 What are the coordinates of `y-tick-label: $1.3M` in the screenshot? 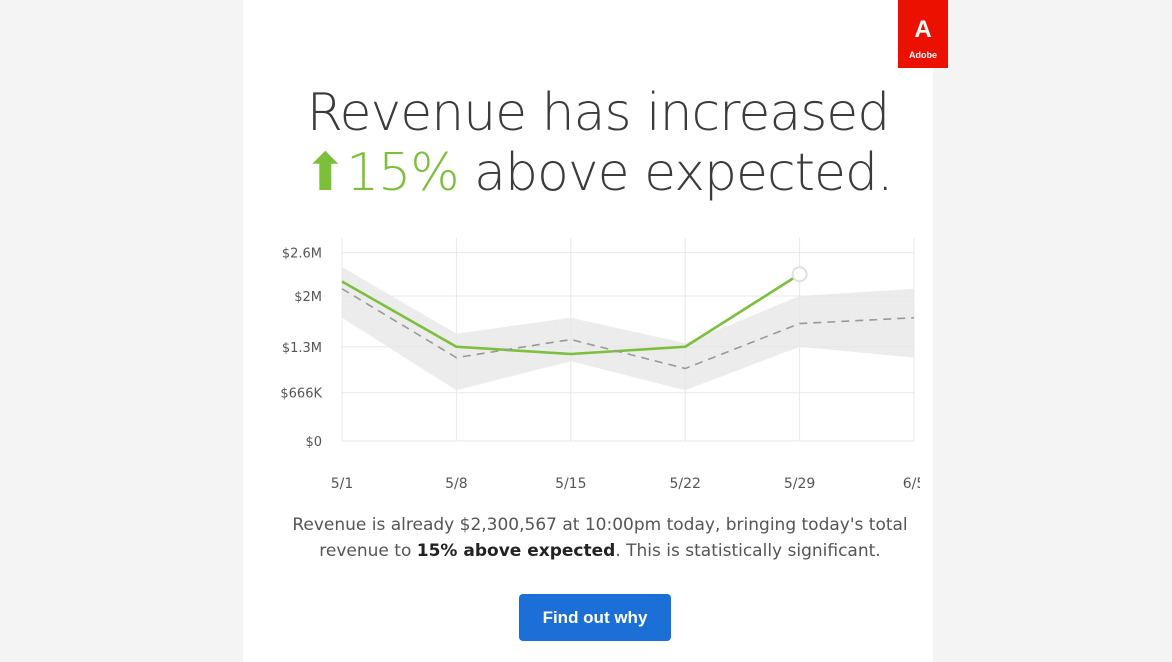 It's located at (302, 348).